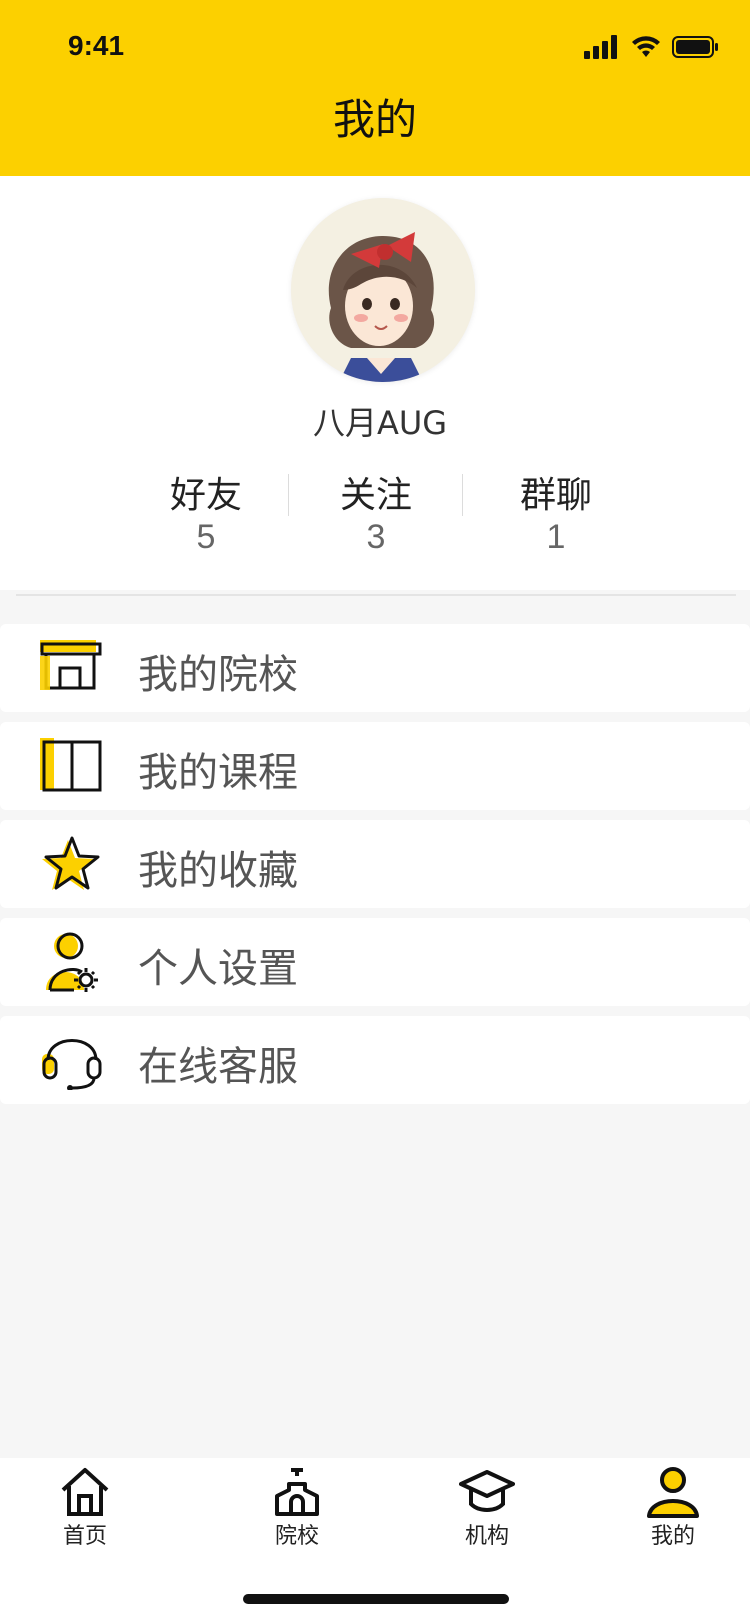 The width and height of the screenshot is (750, 1624). I want to click on star-icon, so click(72, 864).